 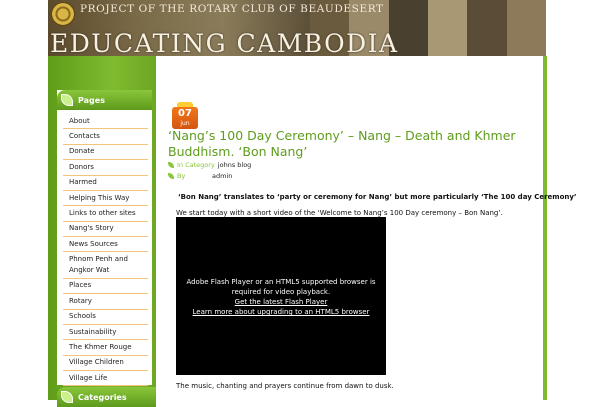 I want to click on categories-heading: Categories, so click(x=102, y=397).